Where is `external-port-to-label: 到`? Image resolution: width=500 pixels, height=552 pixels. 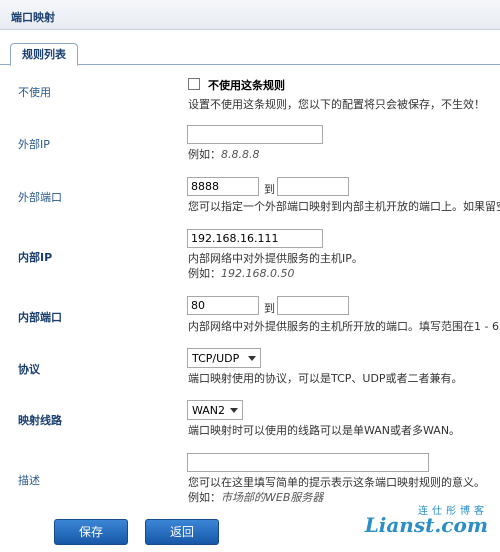 external-port-to-label: 到 is located at coordinates (269, 189).